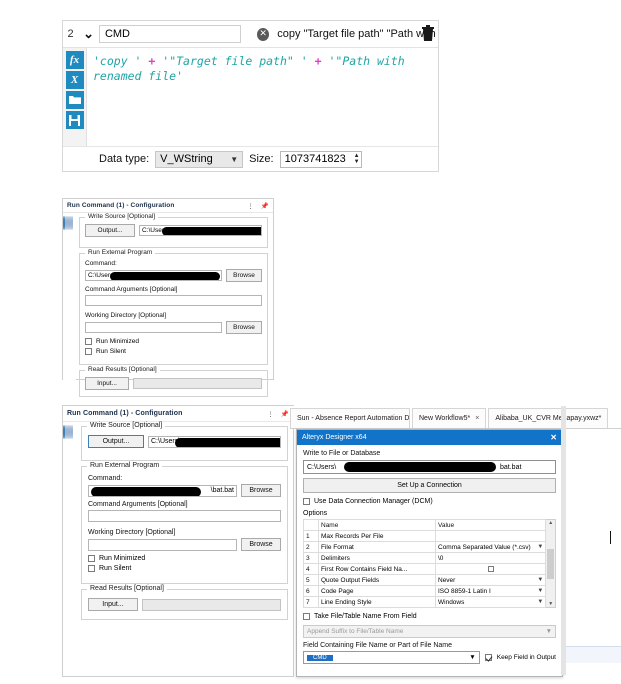 The image size is (621, 684). Describe the element at coordinates (222, 490) in the screenshot. I see `command-value: \bat.bat` at that location.